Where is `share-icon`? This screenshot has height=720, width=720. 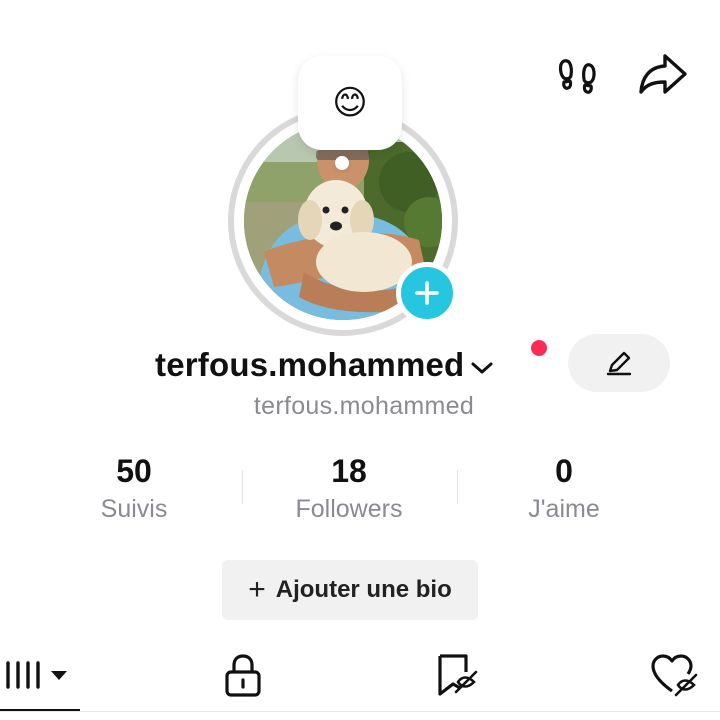
share-icon is located at coordinates (663, 74).